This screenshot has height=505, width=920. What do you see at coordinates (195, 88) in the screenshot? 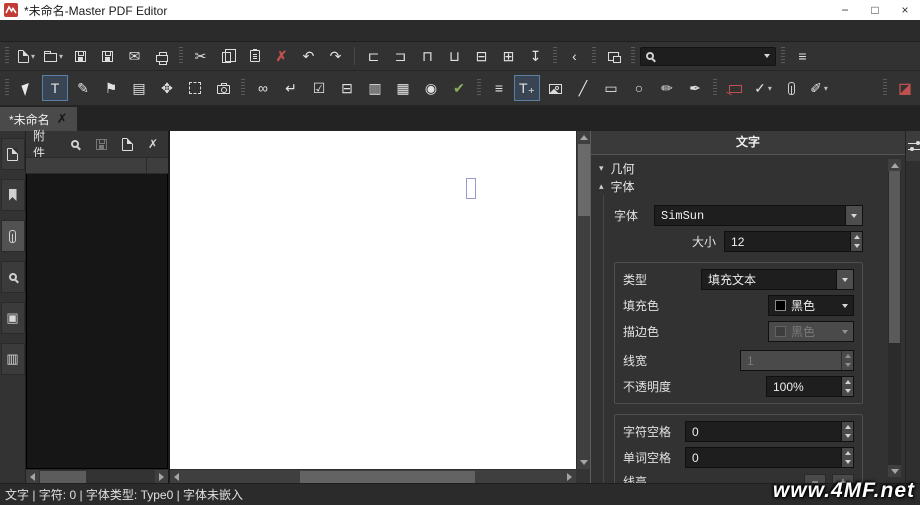
I see `select-area-tool` at bounding box center [195, 88].